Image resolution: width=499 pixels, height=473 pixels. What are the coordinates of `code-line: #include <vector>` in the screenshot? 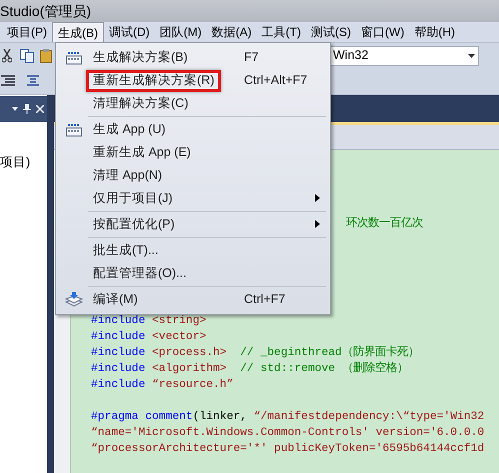 It's located at (148, 337).